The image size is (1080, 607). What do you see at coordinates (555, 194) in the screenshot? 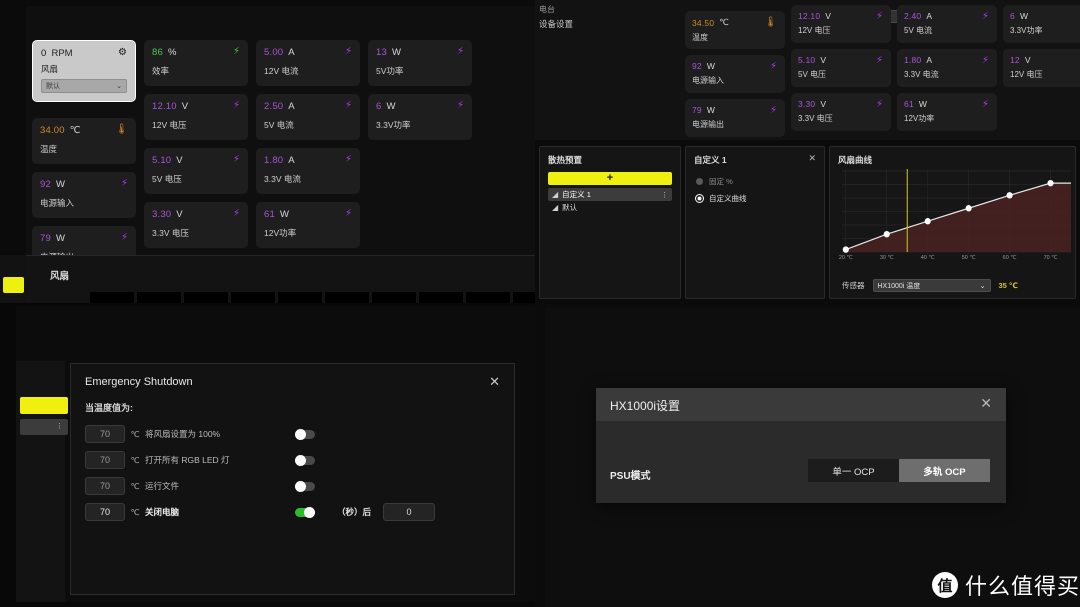
I see `curve-icon: ◢` at bounding box center [555, 194].